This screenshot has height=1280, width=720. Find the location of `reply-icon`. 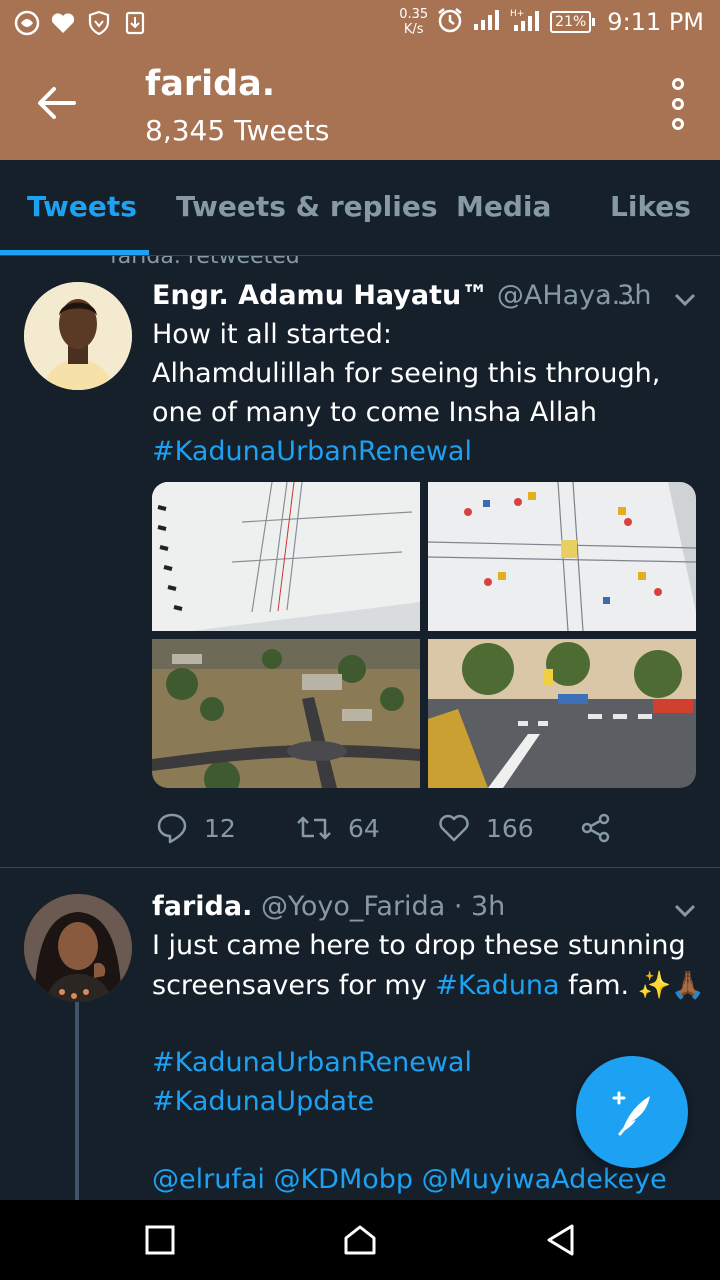

reply-icon is located at coordinates (172, 828).